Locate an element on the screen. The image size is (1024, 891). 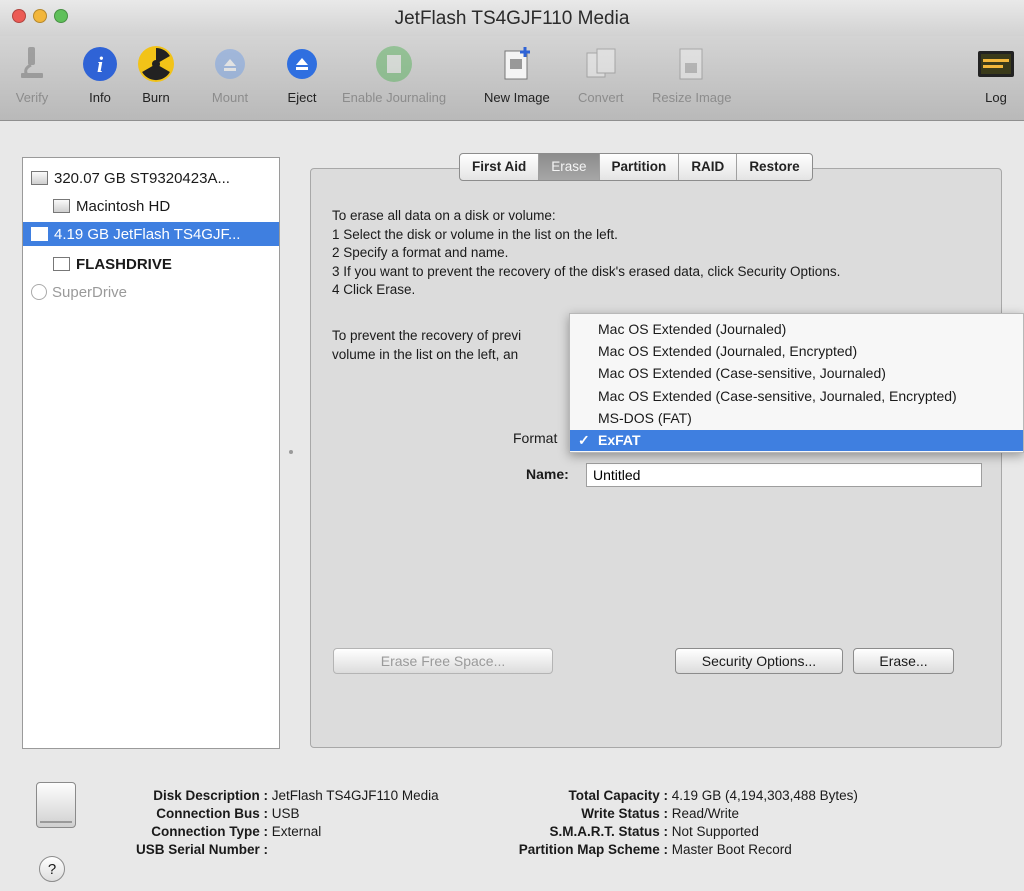
eject-icon is located at coordinates (302, 64).